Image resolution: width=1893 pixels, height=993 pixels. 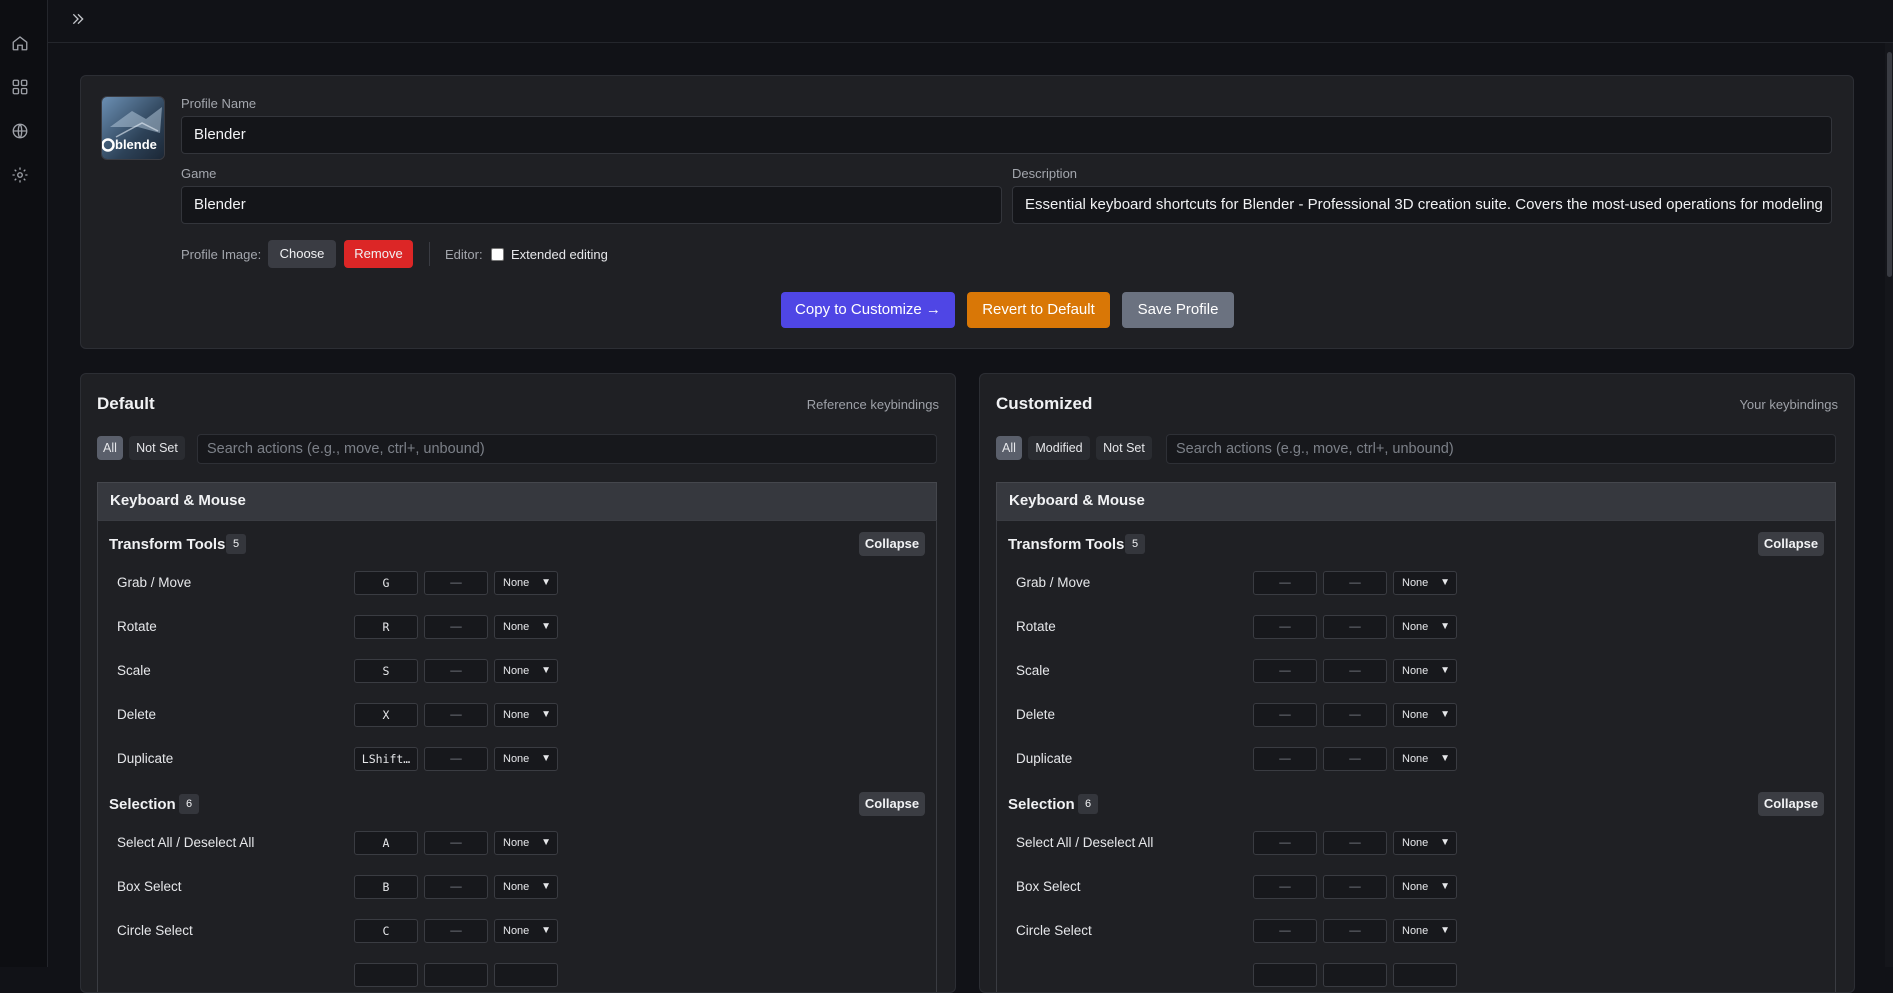 I want to click on profile-name-input: Blender, so click(x=1006, y=135).